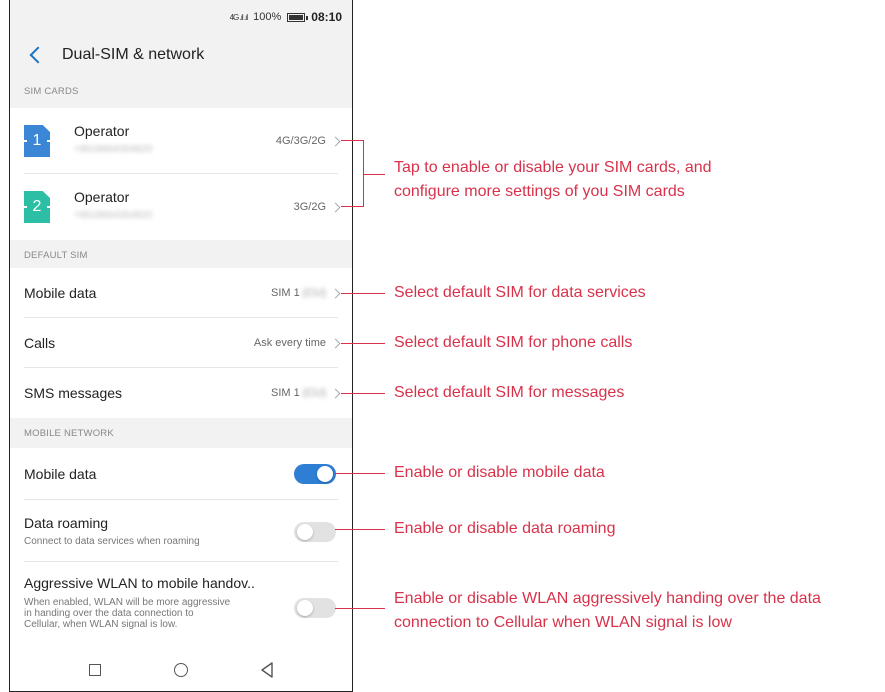 This screenshot has height=692, width=885. What do you see at coordinates (289, 343) in the screenshot?
I see `default-sim-calls-value: Ask every time` at bounding box center [289, 343].